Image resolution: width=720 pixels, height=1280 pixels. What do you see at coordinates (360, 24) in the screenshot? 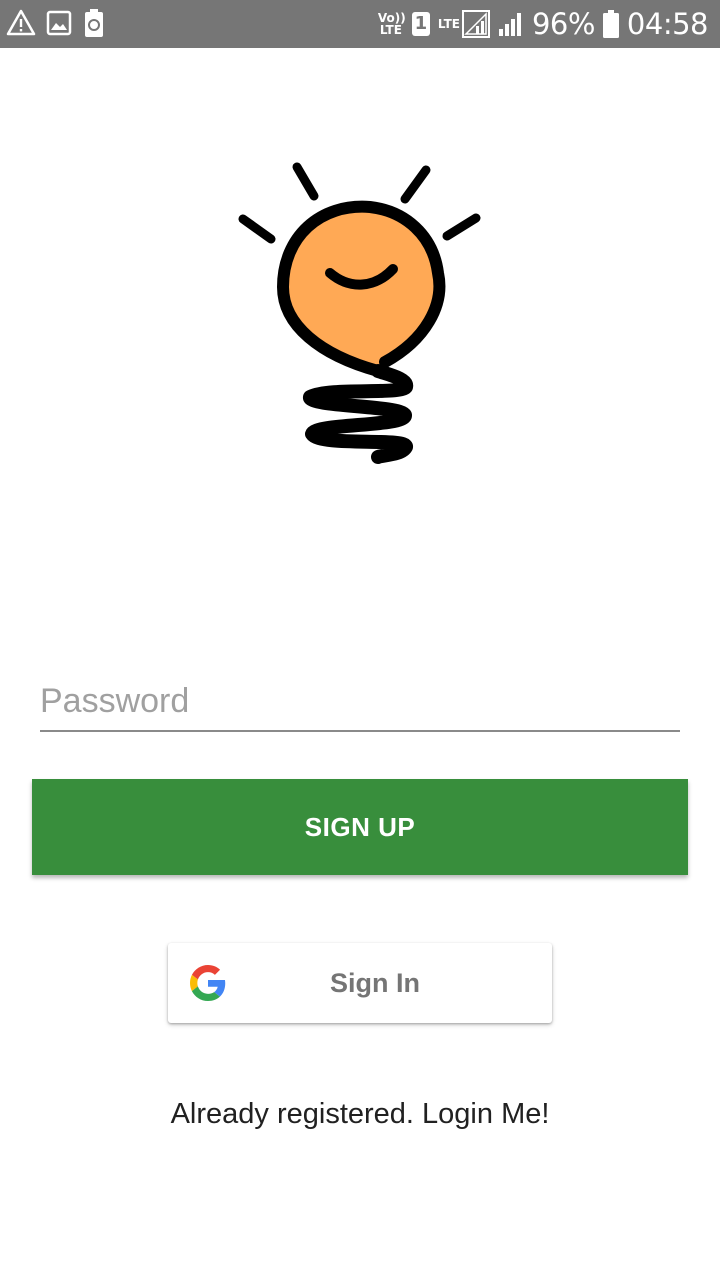
I see `status-bar: Vo)) LTE 1 LTE 96% 04:58` at bounding box center [360, 24].